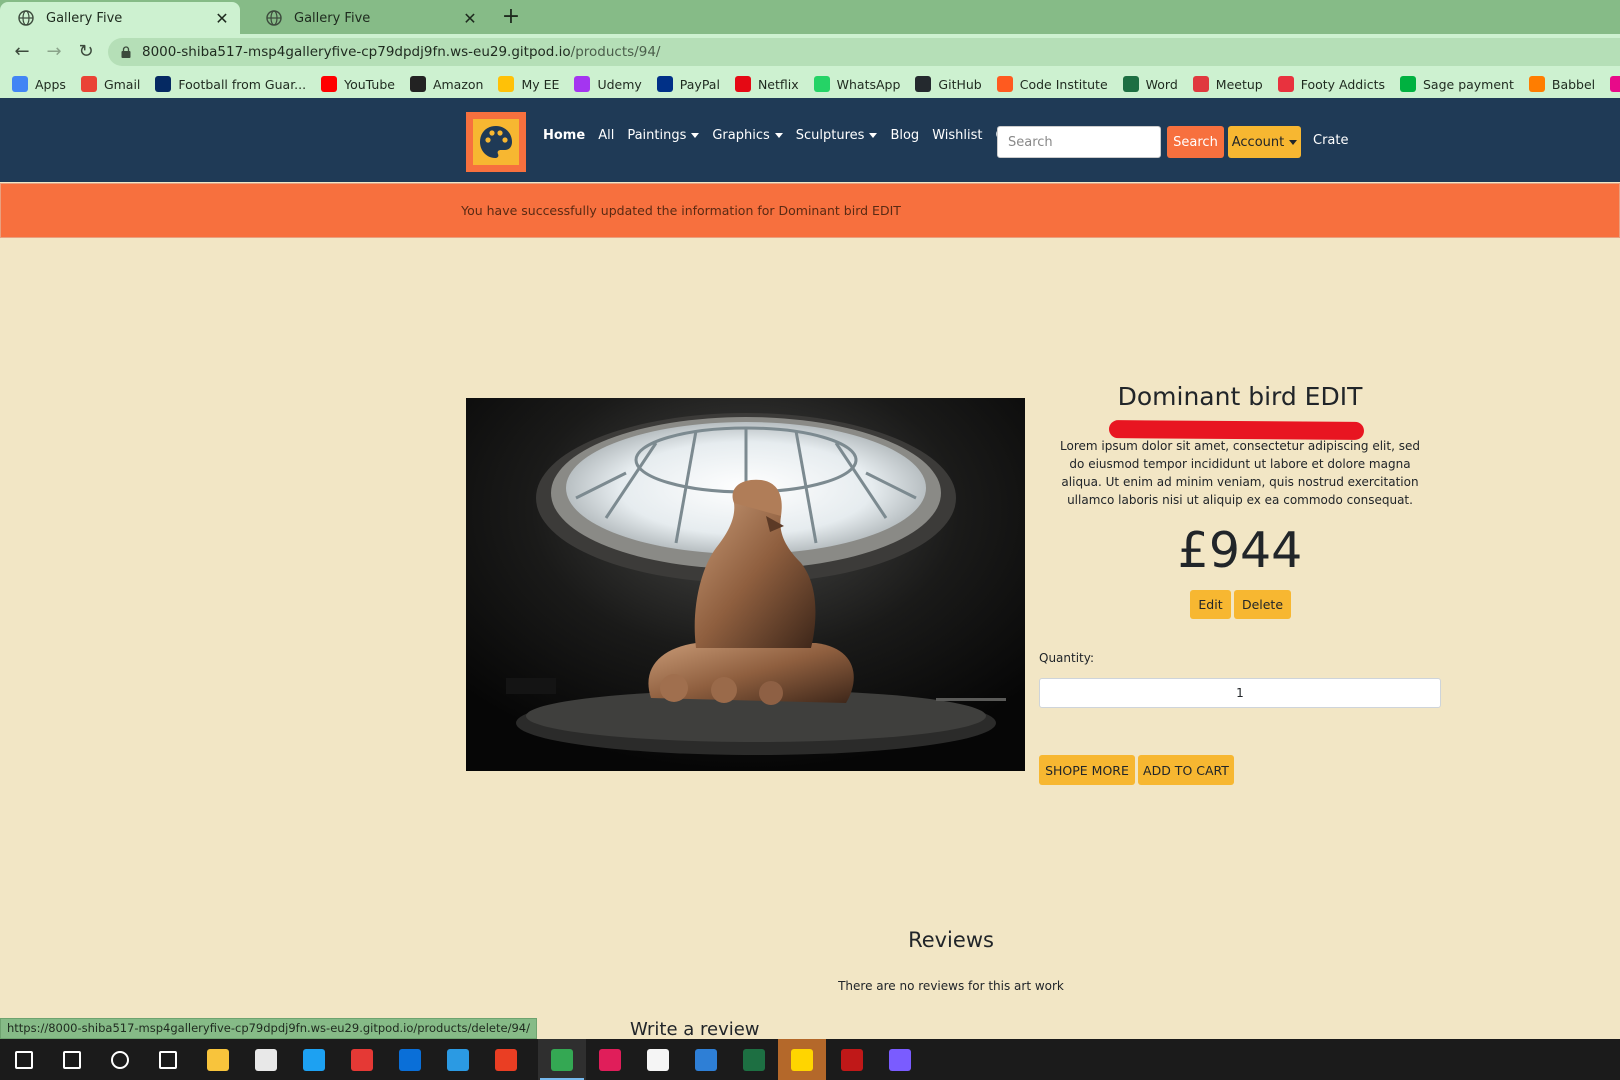 The image size is (1620, 1080). What do you see at coordinates (741, 135) in the screenshot?
I see `nav-link-label: Graphics` at bounding box center [741, 135].